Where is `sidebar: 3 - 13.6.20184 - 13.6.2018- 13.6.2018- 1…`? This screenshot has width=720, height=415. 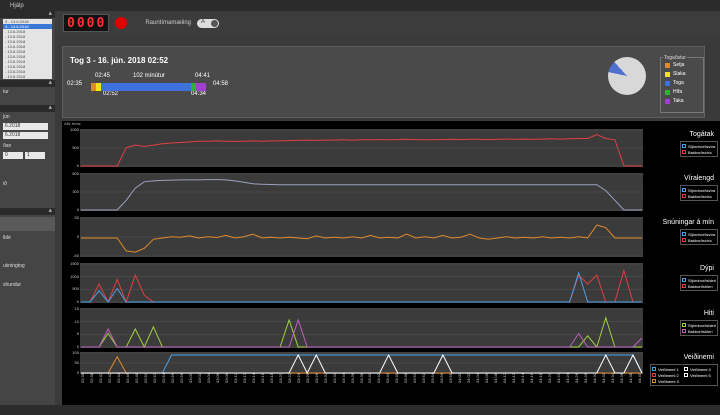 sidebar: 3 - 13.6.20184 - 13.6.2018- 13.6.2018- 1… is located at coordinates (27, 207).